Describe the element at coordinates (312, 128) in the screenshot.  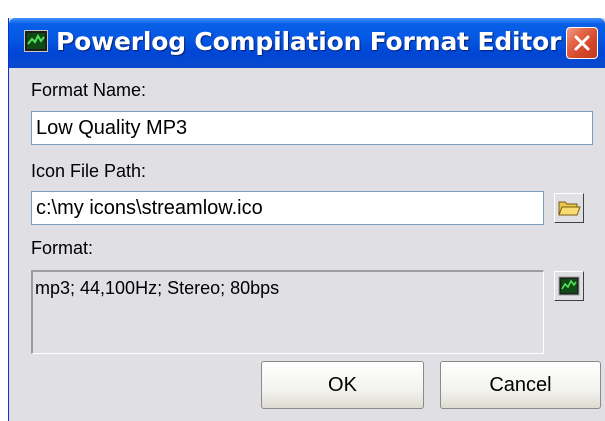
I see `format-name-input: Low Quality MP3` at that location.